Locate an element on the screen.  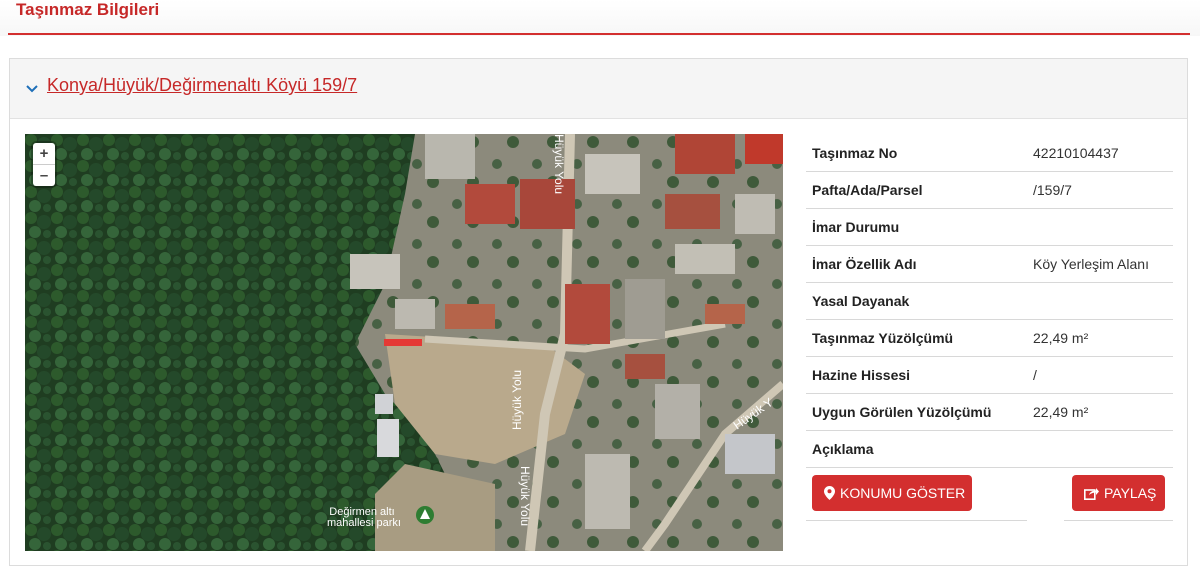
info-label: Açıklama is located at coordinates (843, 449).